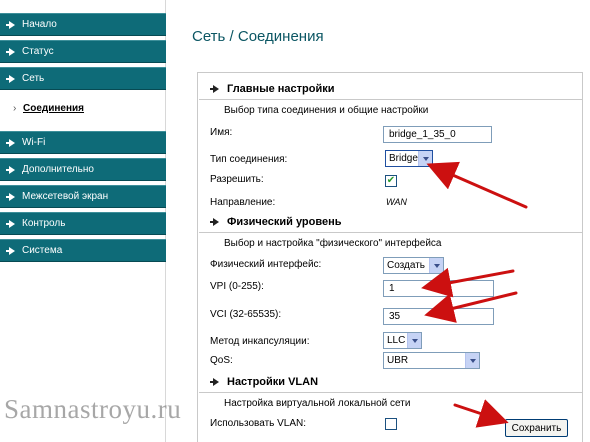 Image resolution: width=590 pixels, height=442 pixels. What do you see at coordinates (83, 24) in the screenshot?
I see `sidebar-item-start: Начало` at bounding box center [83, 24].